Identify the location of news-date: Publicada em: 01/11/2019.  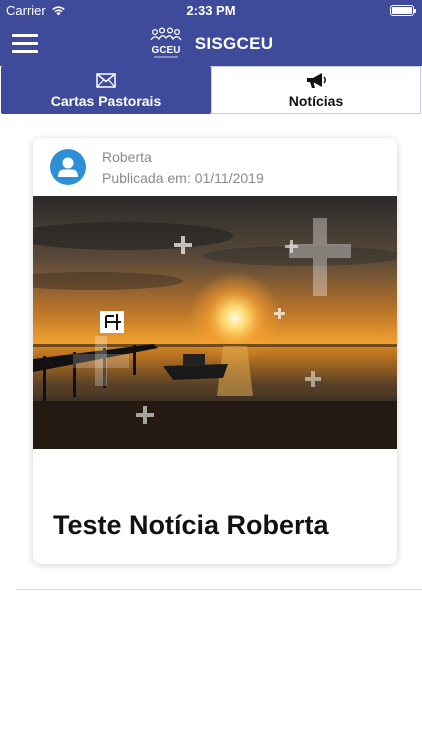
(183, 178).